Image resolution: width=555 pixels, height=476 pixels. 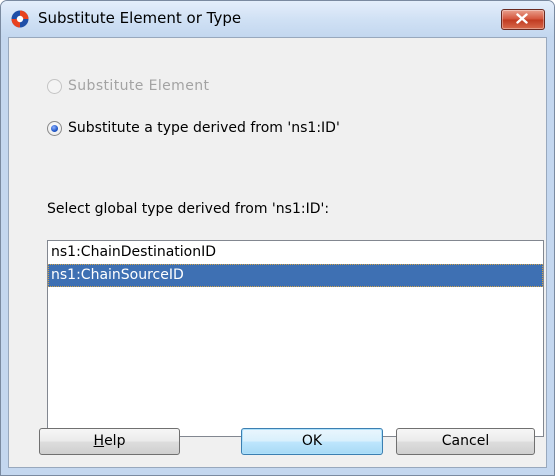 I want to click on radio-selected-dot, so click(x=54, y=128).